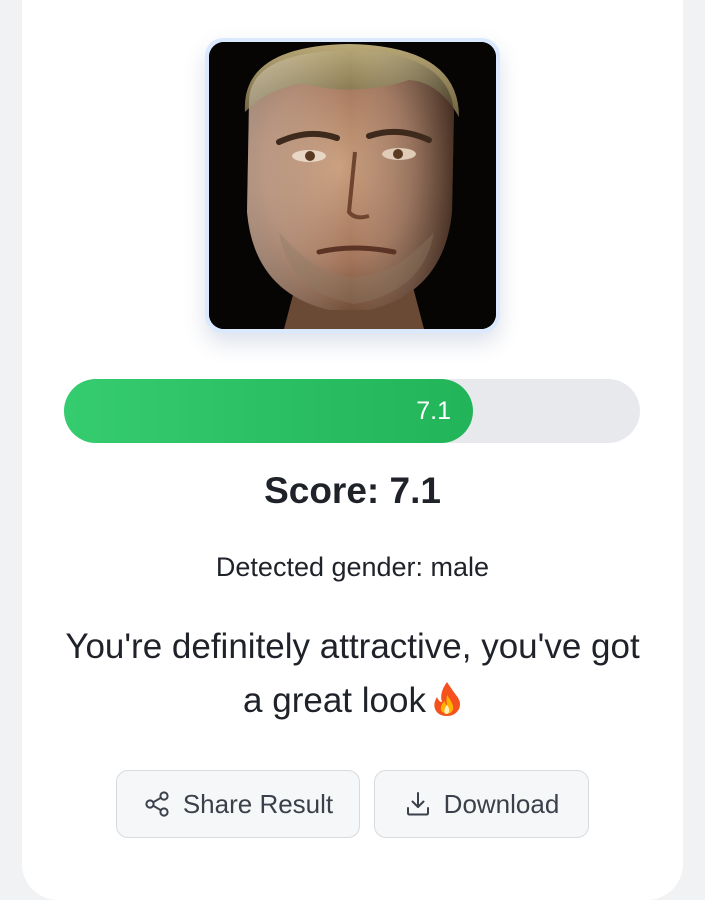 This screenshot has height=900, width=705. Describe the element at coordinates (268, 411) in the screenshot. I see `score-progress-fill` at that location.